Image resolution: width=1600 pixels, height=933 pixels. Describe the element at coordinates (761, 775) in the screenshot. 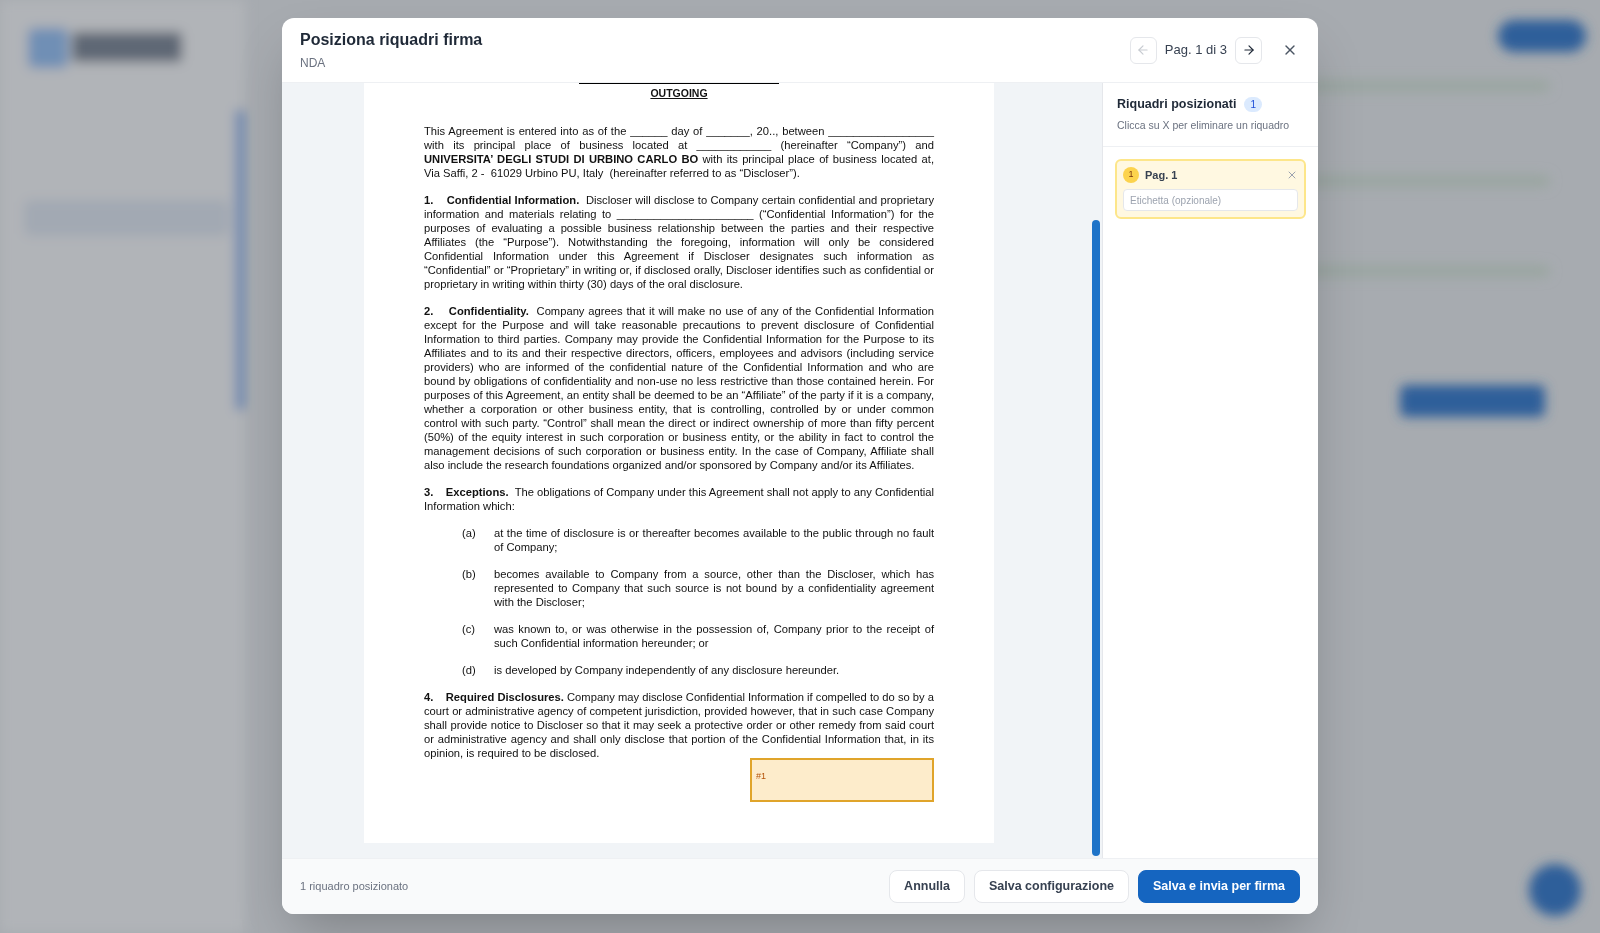

I see `signature-box-label: #1` at that location.